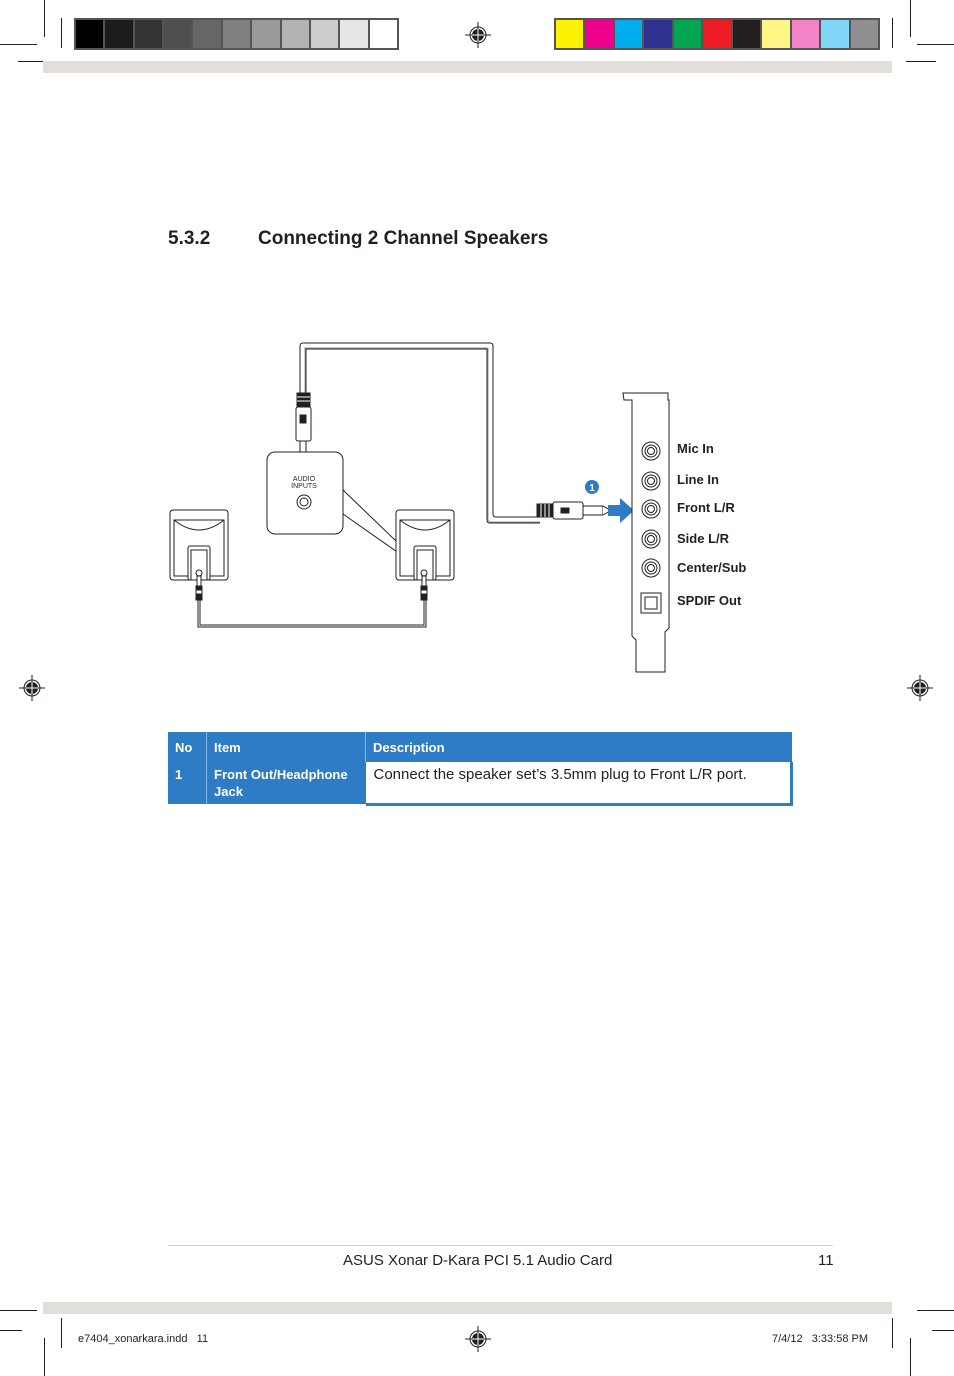 The image size is (954, 1376). What do you see at coordinates (312, 614) in the screenshot?
I see `speaker-link-cable` at bounding box center [312, 614].